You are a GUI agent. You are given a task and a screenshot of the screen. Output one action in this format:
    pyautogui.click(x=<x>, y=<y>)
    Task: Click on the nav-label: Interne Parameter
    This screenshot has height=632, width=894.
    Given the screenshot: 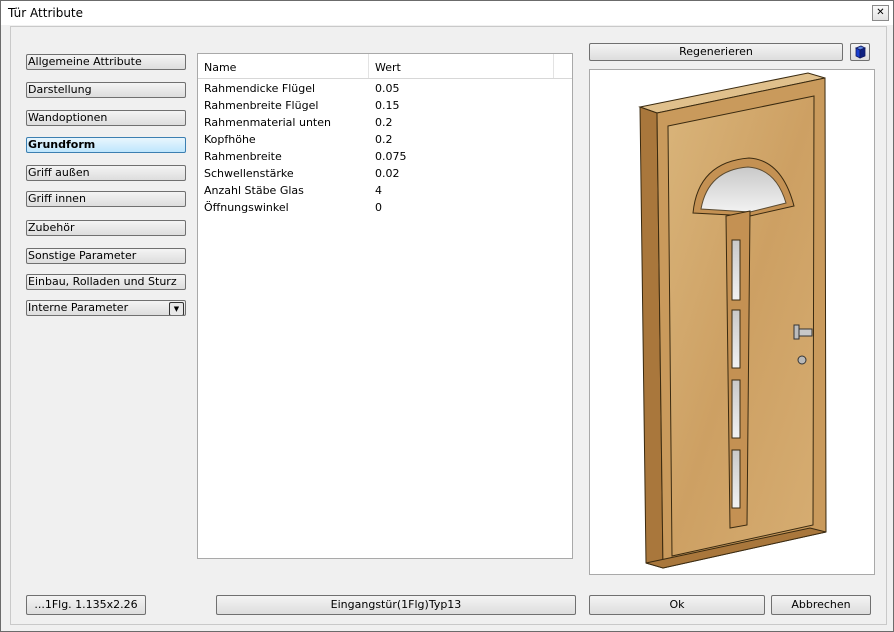 What is the action you would take?
    pyautogui.click(x=78, y=307)
    